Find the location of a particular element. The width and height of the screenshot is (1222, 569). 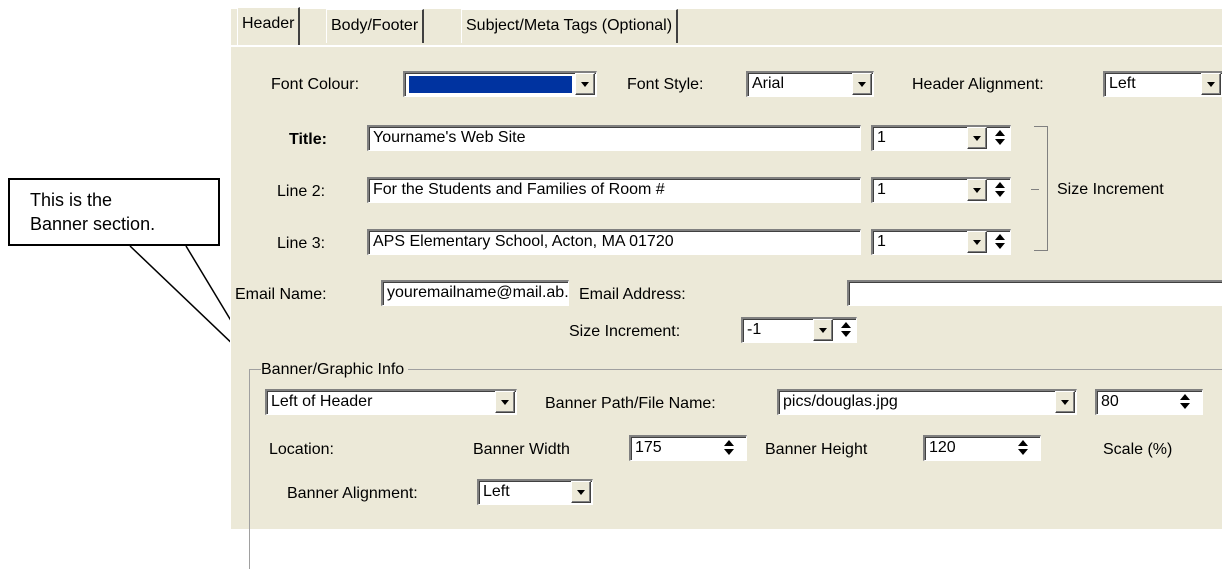

email-name-input: youremailname@mail.ab.mec is located at coordinates (475, 293).